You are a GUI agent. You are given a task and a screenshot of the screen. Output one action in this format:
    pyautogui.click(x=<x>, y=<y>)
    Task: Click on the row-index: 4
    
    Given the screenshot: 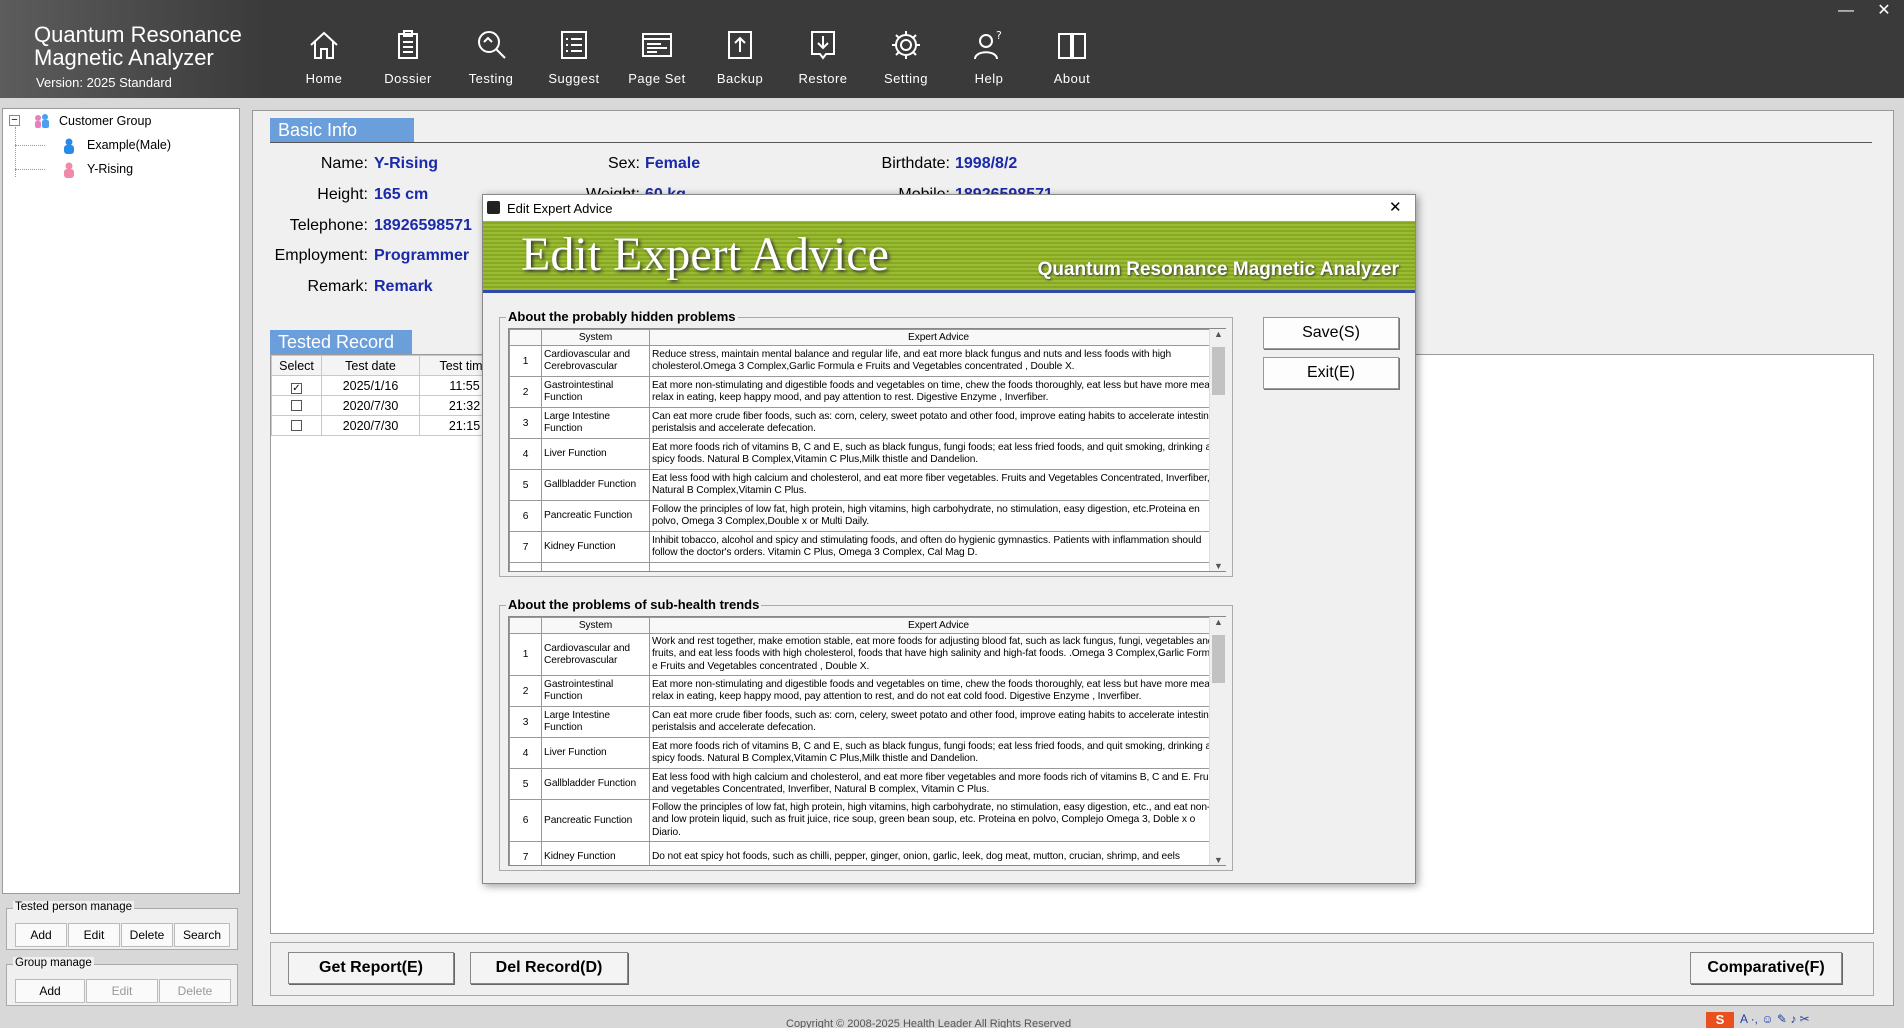 What is the action you would take?
    pyautogui.click(x=525, y=753)
    